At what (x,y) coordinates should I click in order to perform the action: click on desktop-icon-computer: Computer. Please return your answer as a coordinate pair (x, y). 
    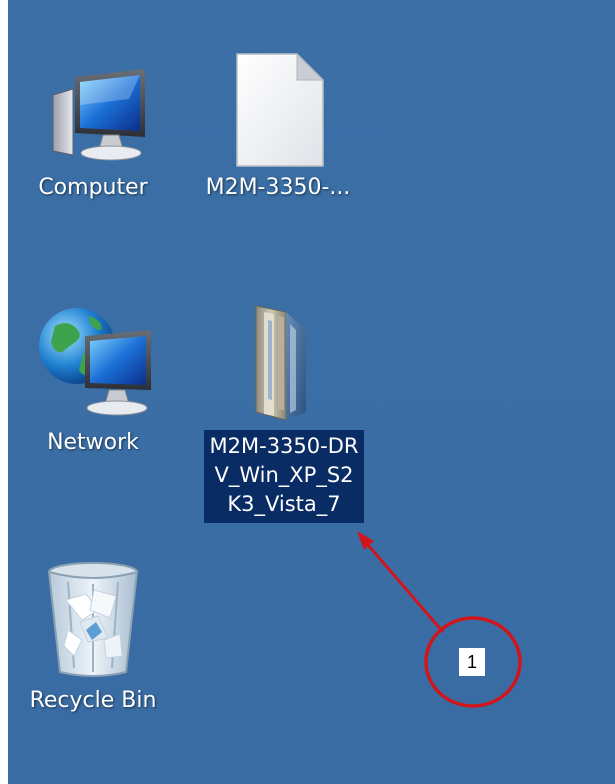
    Looking at the image, I should click on (93, 129).